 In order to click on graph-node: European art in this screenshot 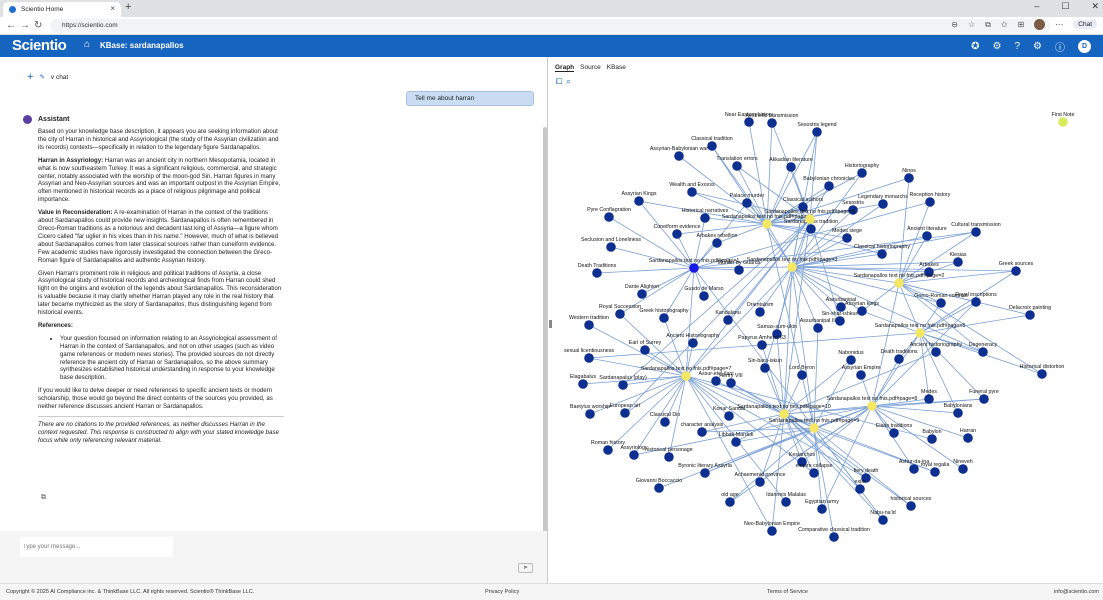, I will do `click(625, 410)`.